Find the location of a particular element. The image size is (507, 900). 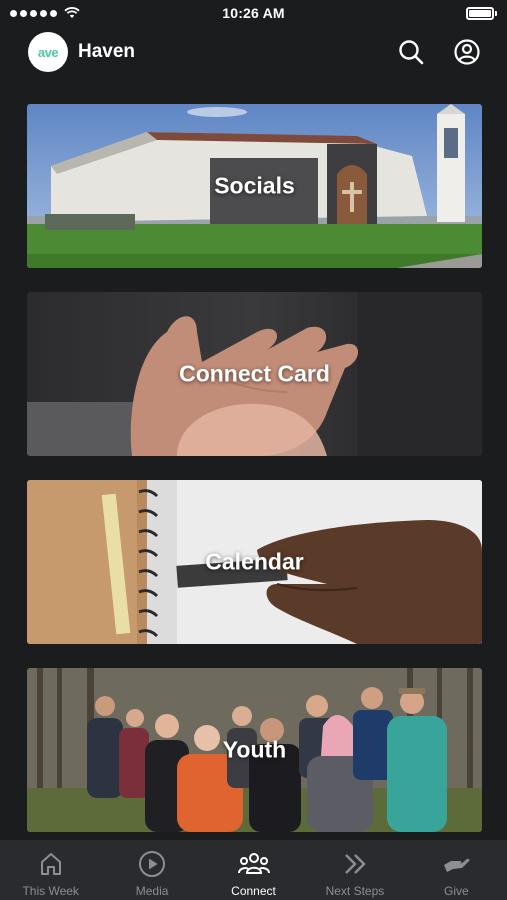

profile-button is located at coordinates (467, 52).